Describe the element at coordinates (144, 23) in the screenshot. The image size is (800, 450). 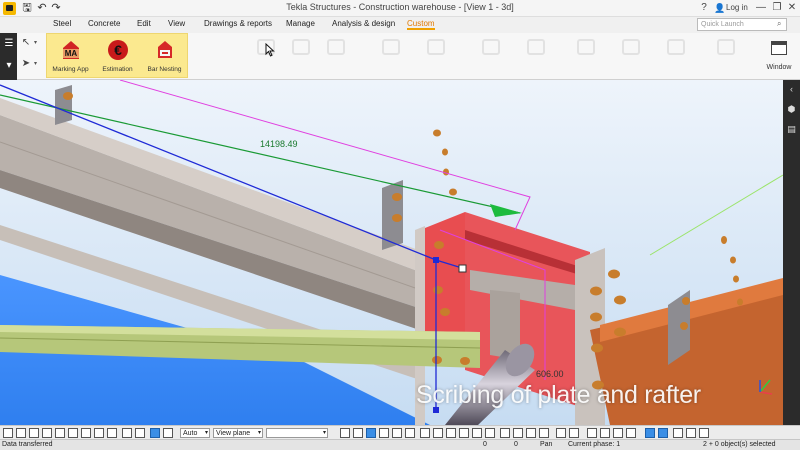
I see `tab-edit: Edit` at that location.